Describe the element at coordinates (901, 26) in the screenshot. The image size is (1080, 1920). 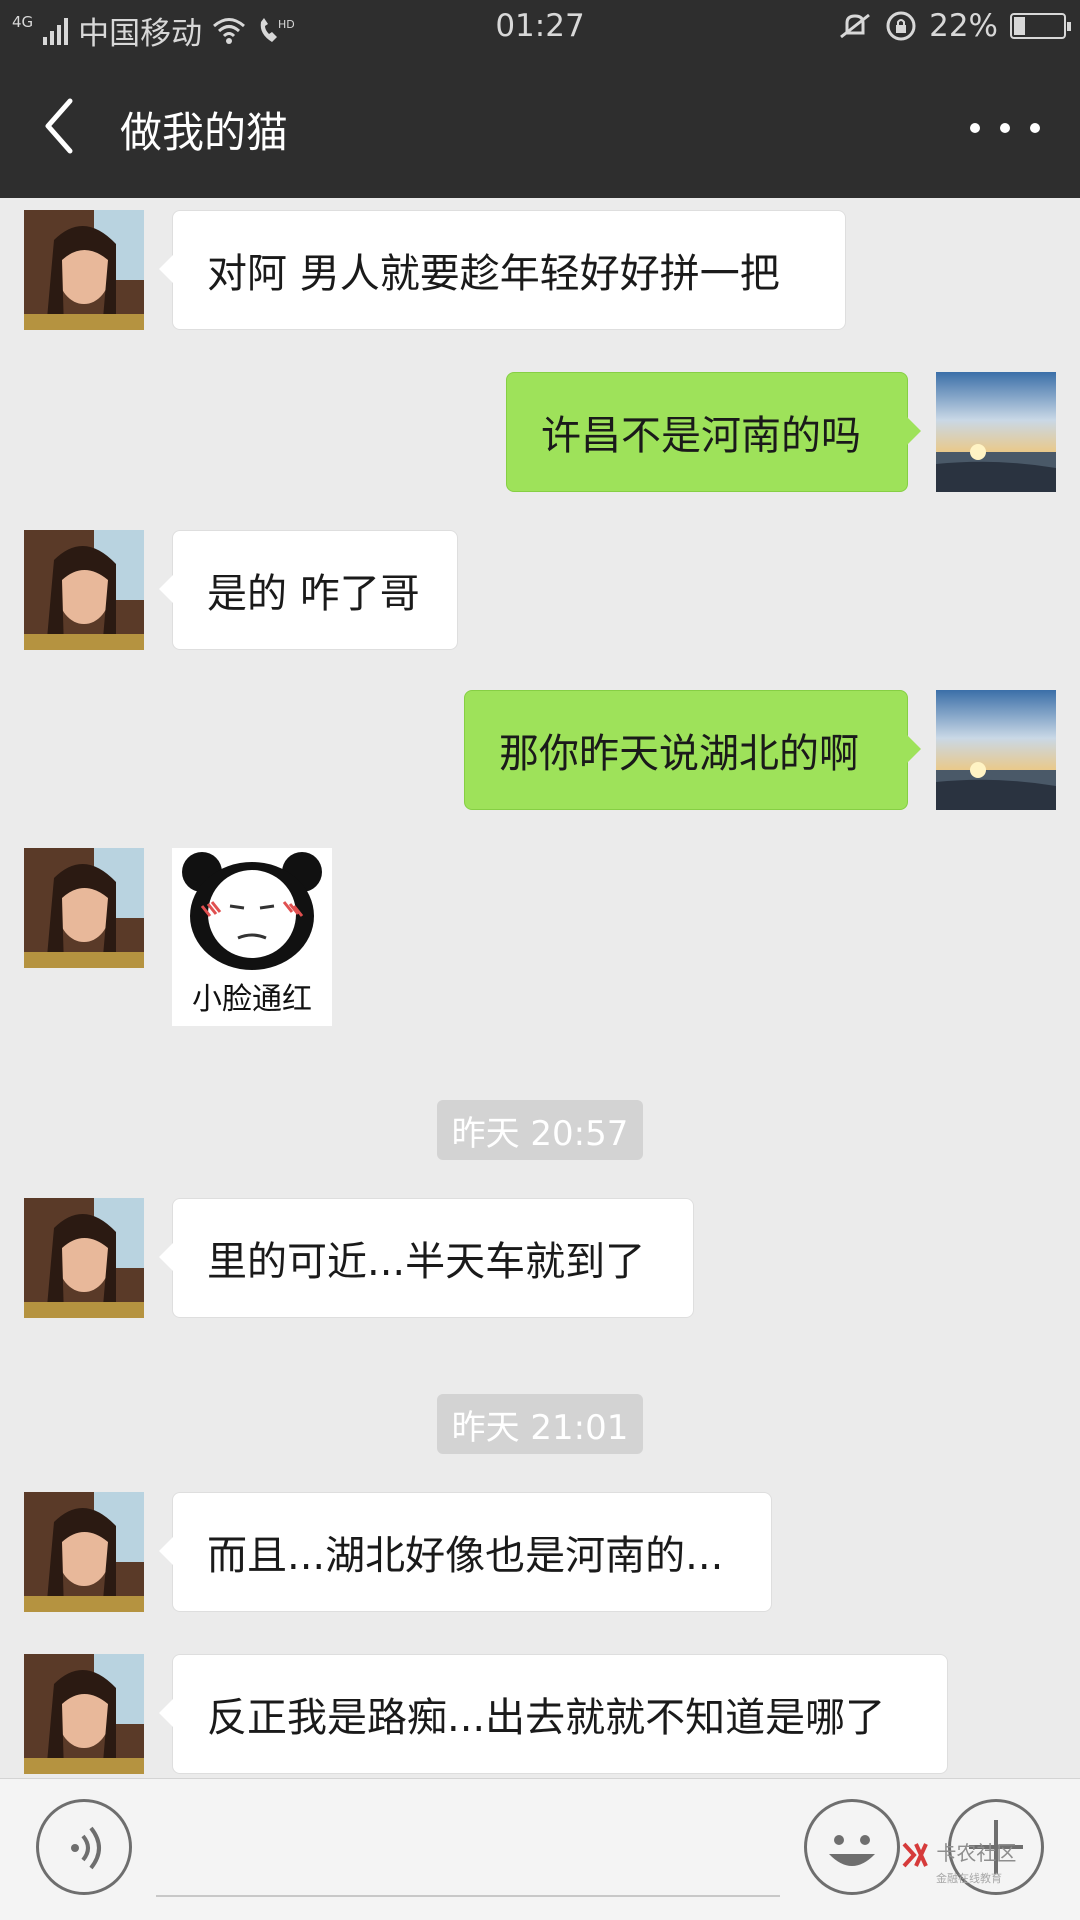
I see `rotation-lock-icon` at that location.